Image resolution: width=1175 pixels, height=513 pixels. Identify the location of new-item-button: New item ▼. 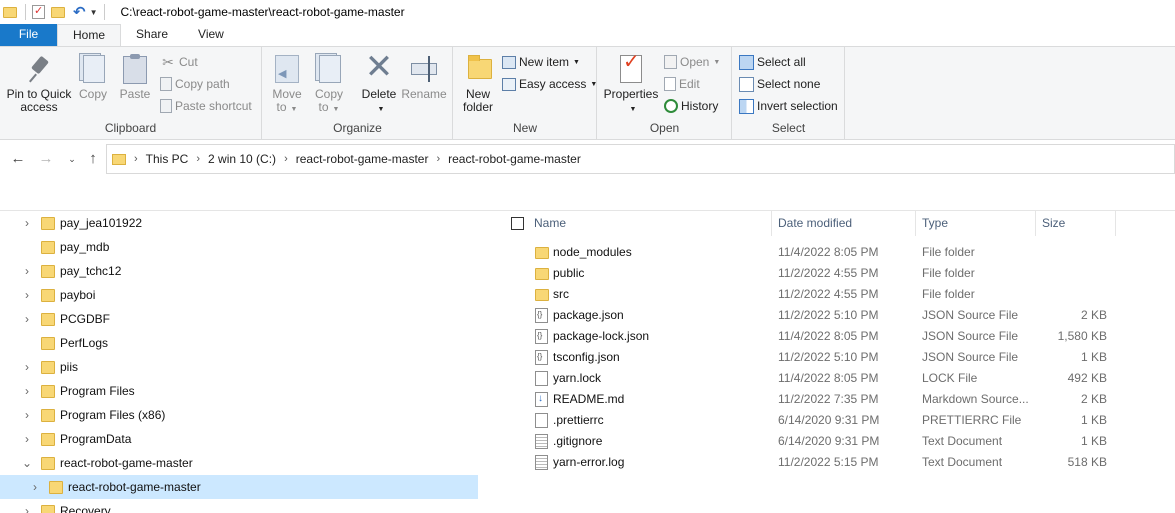
(541, 62).